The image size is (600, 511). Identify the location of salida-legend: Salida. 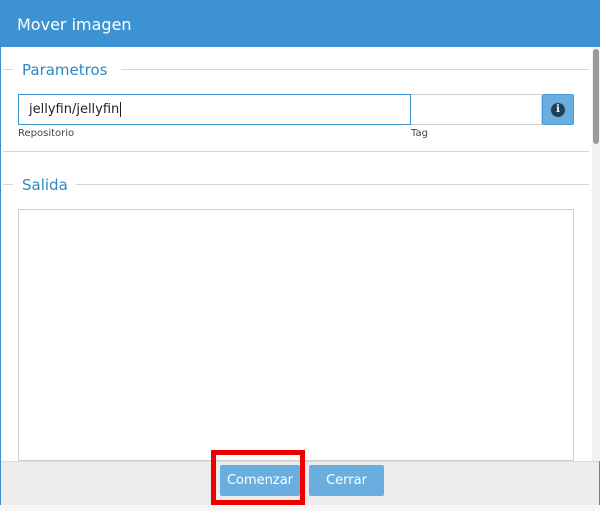
(45, 185).